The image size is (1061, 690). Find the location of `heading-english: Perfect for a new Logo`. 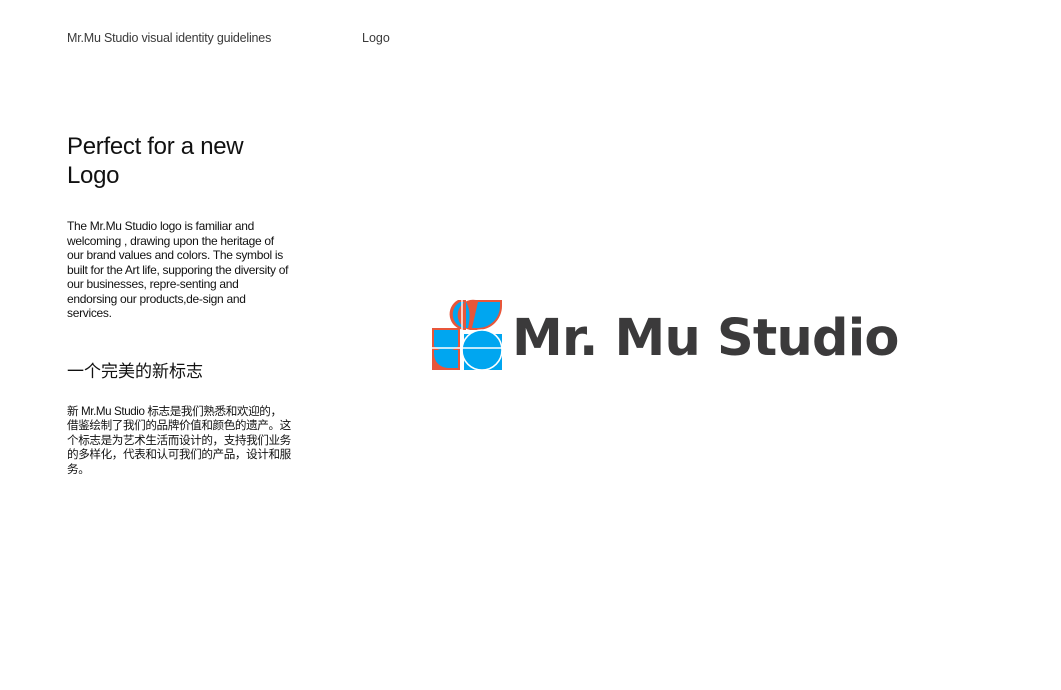

heading-english: Perfect for a new Logo is located at coordinates (155, 161).